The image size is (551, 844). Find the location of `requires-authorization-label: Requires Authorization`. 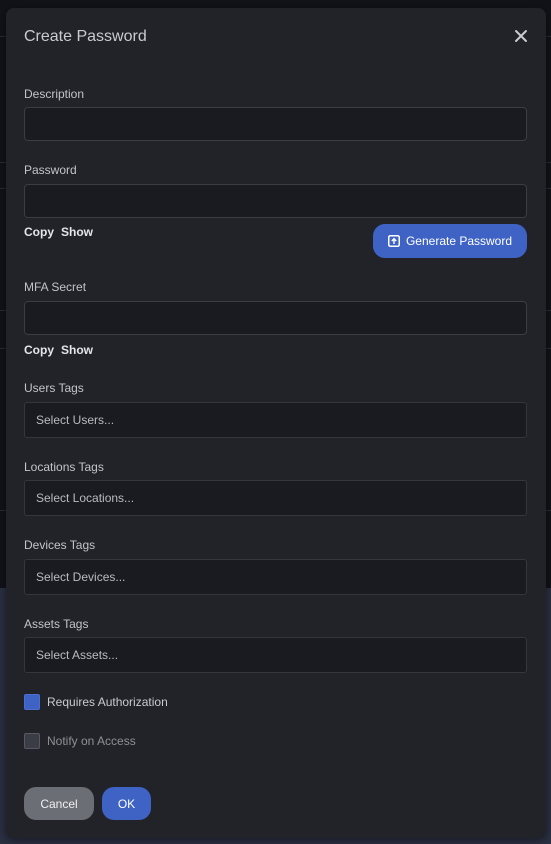

requires-authorization-label: Requires Authorization is located at coordinates (107, 702).